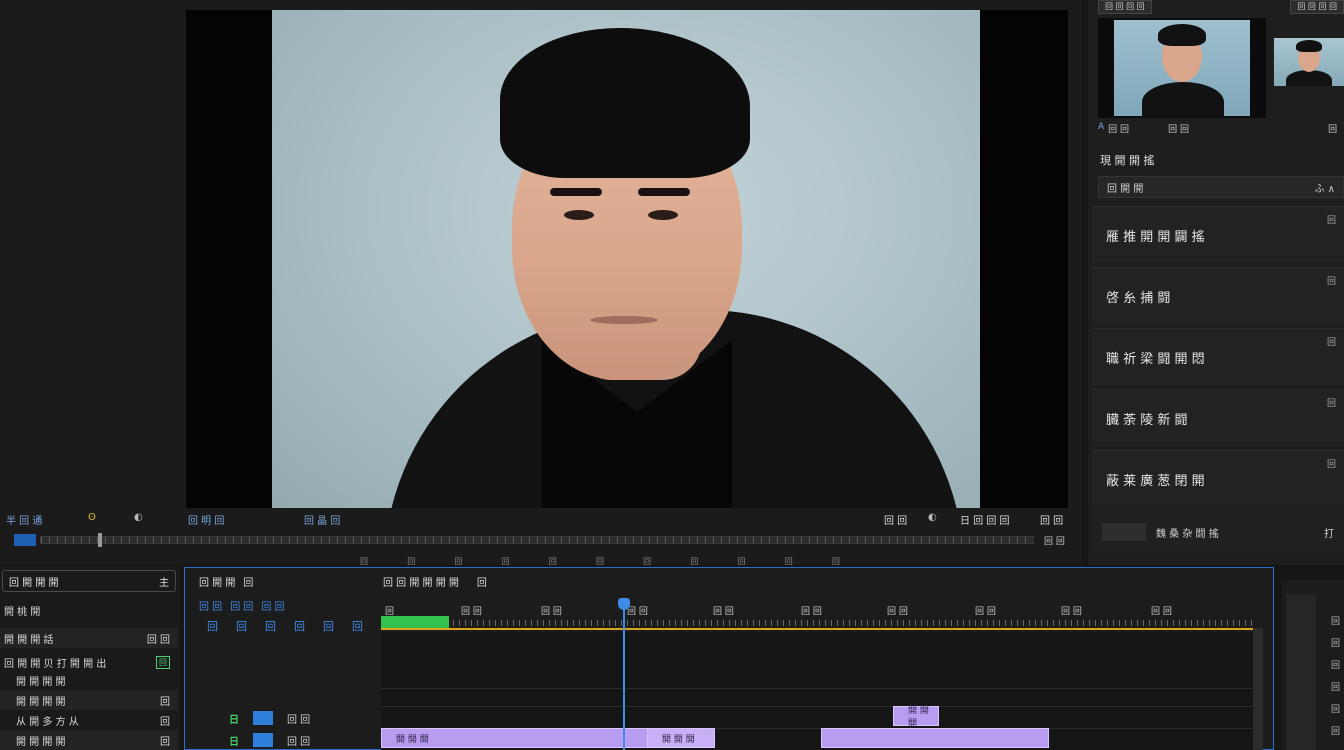 The image size is (1344, 750). What do you see at coordinates (935, 738) in the screenshot?
I see `timeline-clip` at bounding box center [935, 738].